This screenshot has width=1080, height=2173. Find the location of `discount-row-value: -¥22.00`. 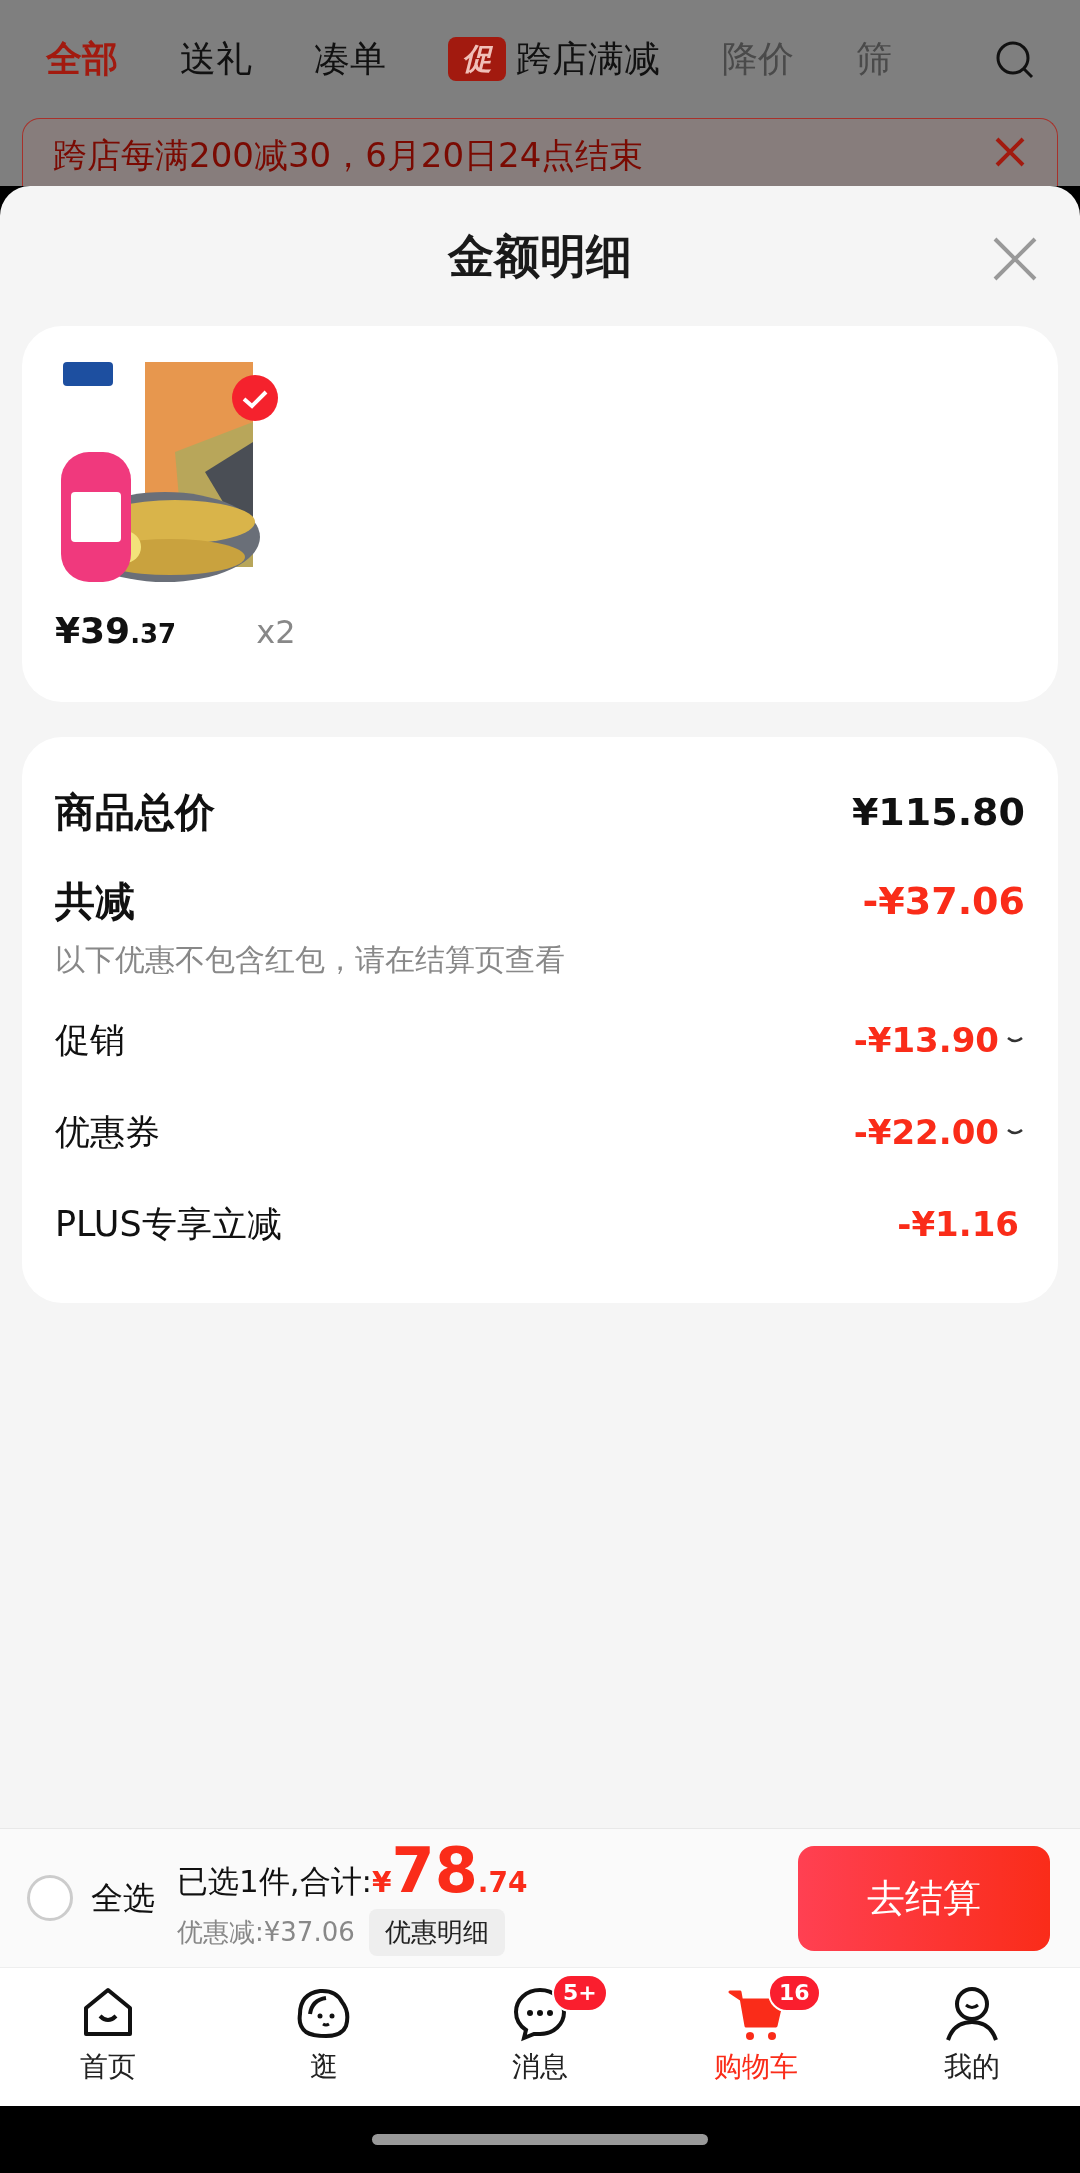

discount-row-value: -¥22.00 is located at coordinates (926, 1132).